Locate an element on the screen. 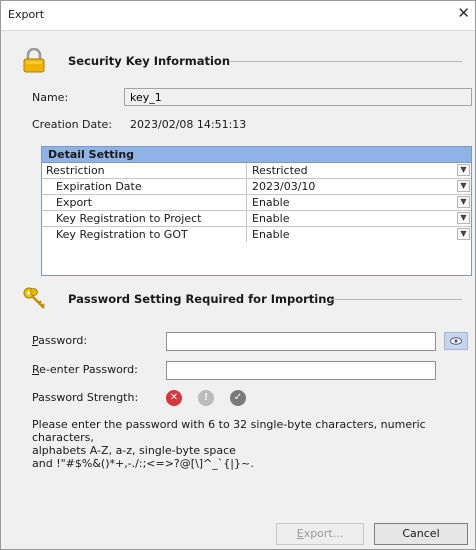  error-icon: ✕ is located at coordinates (174, 398).